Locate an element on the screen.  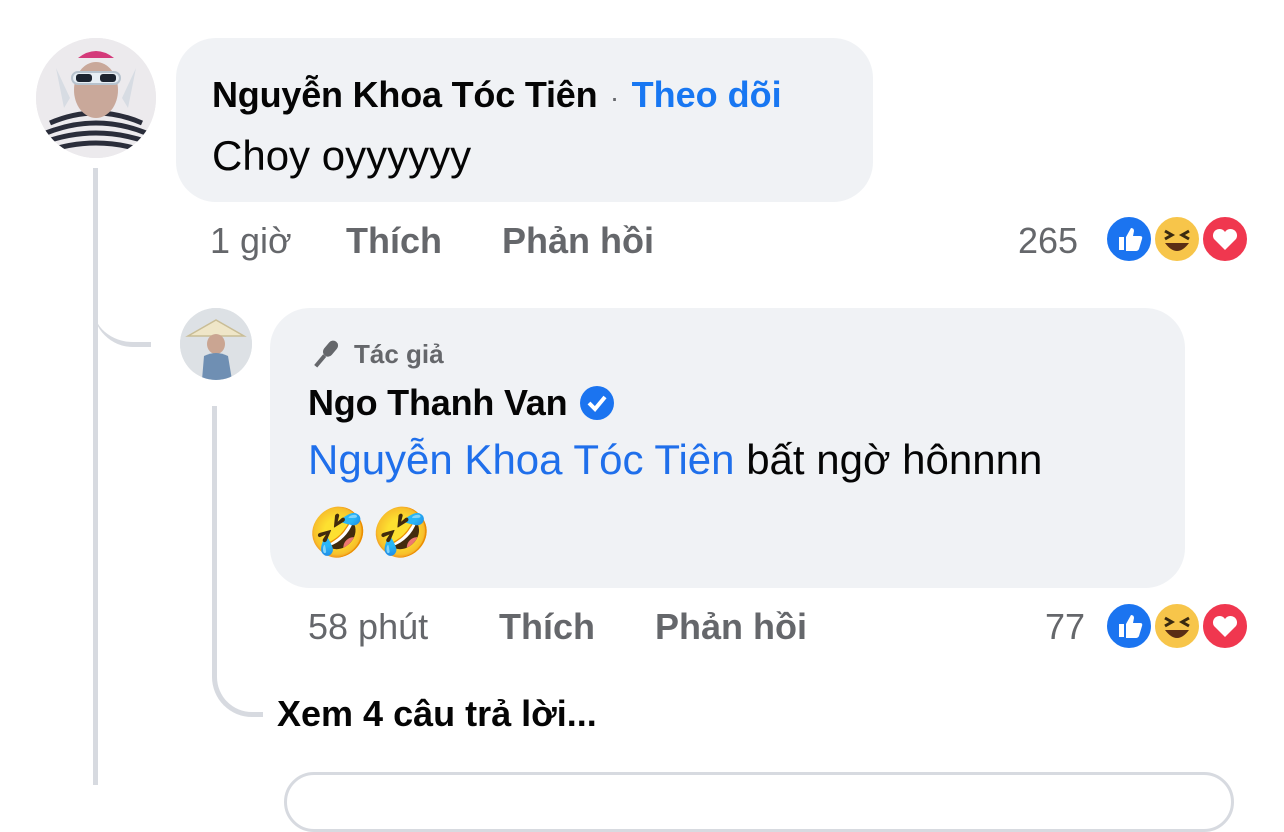
comment-reply-button: Phản hồi is located at coordinates (578, 241).